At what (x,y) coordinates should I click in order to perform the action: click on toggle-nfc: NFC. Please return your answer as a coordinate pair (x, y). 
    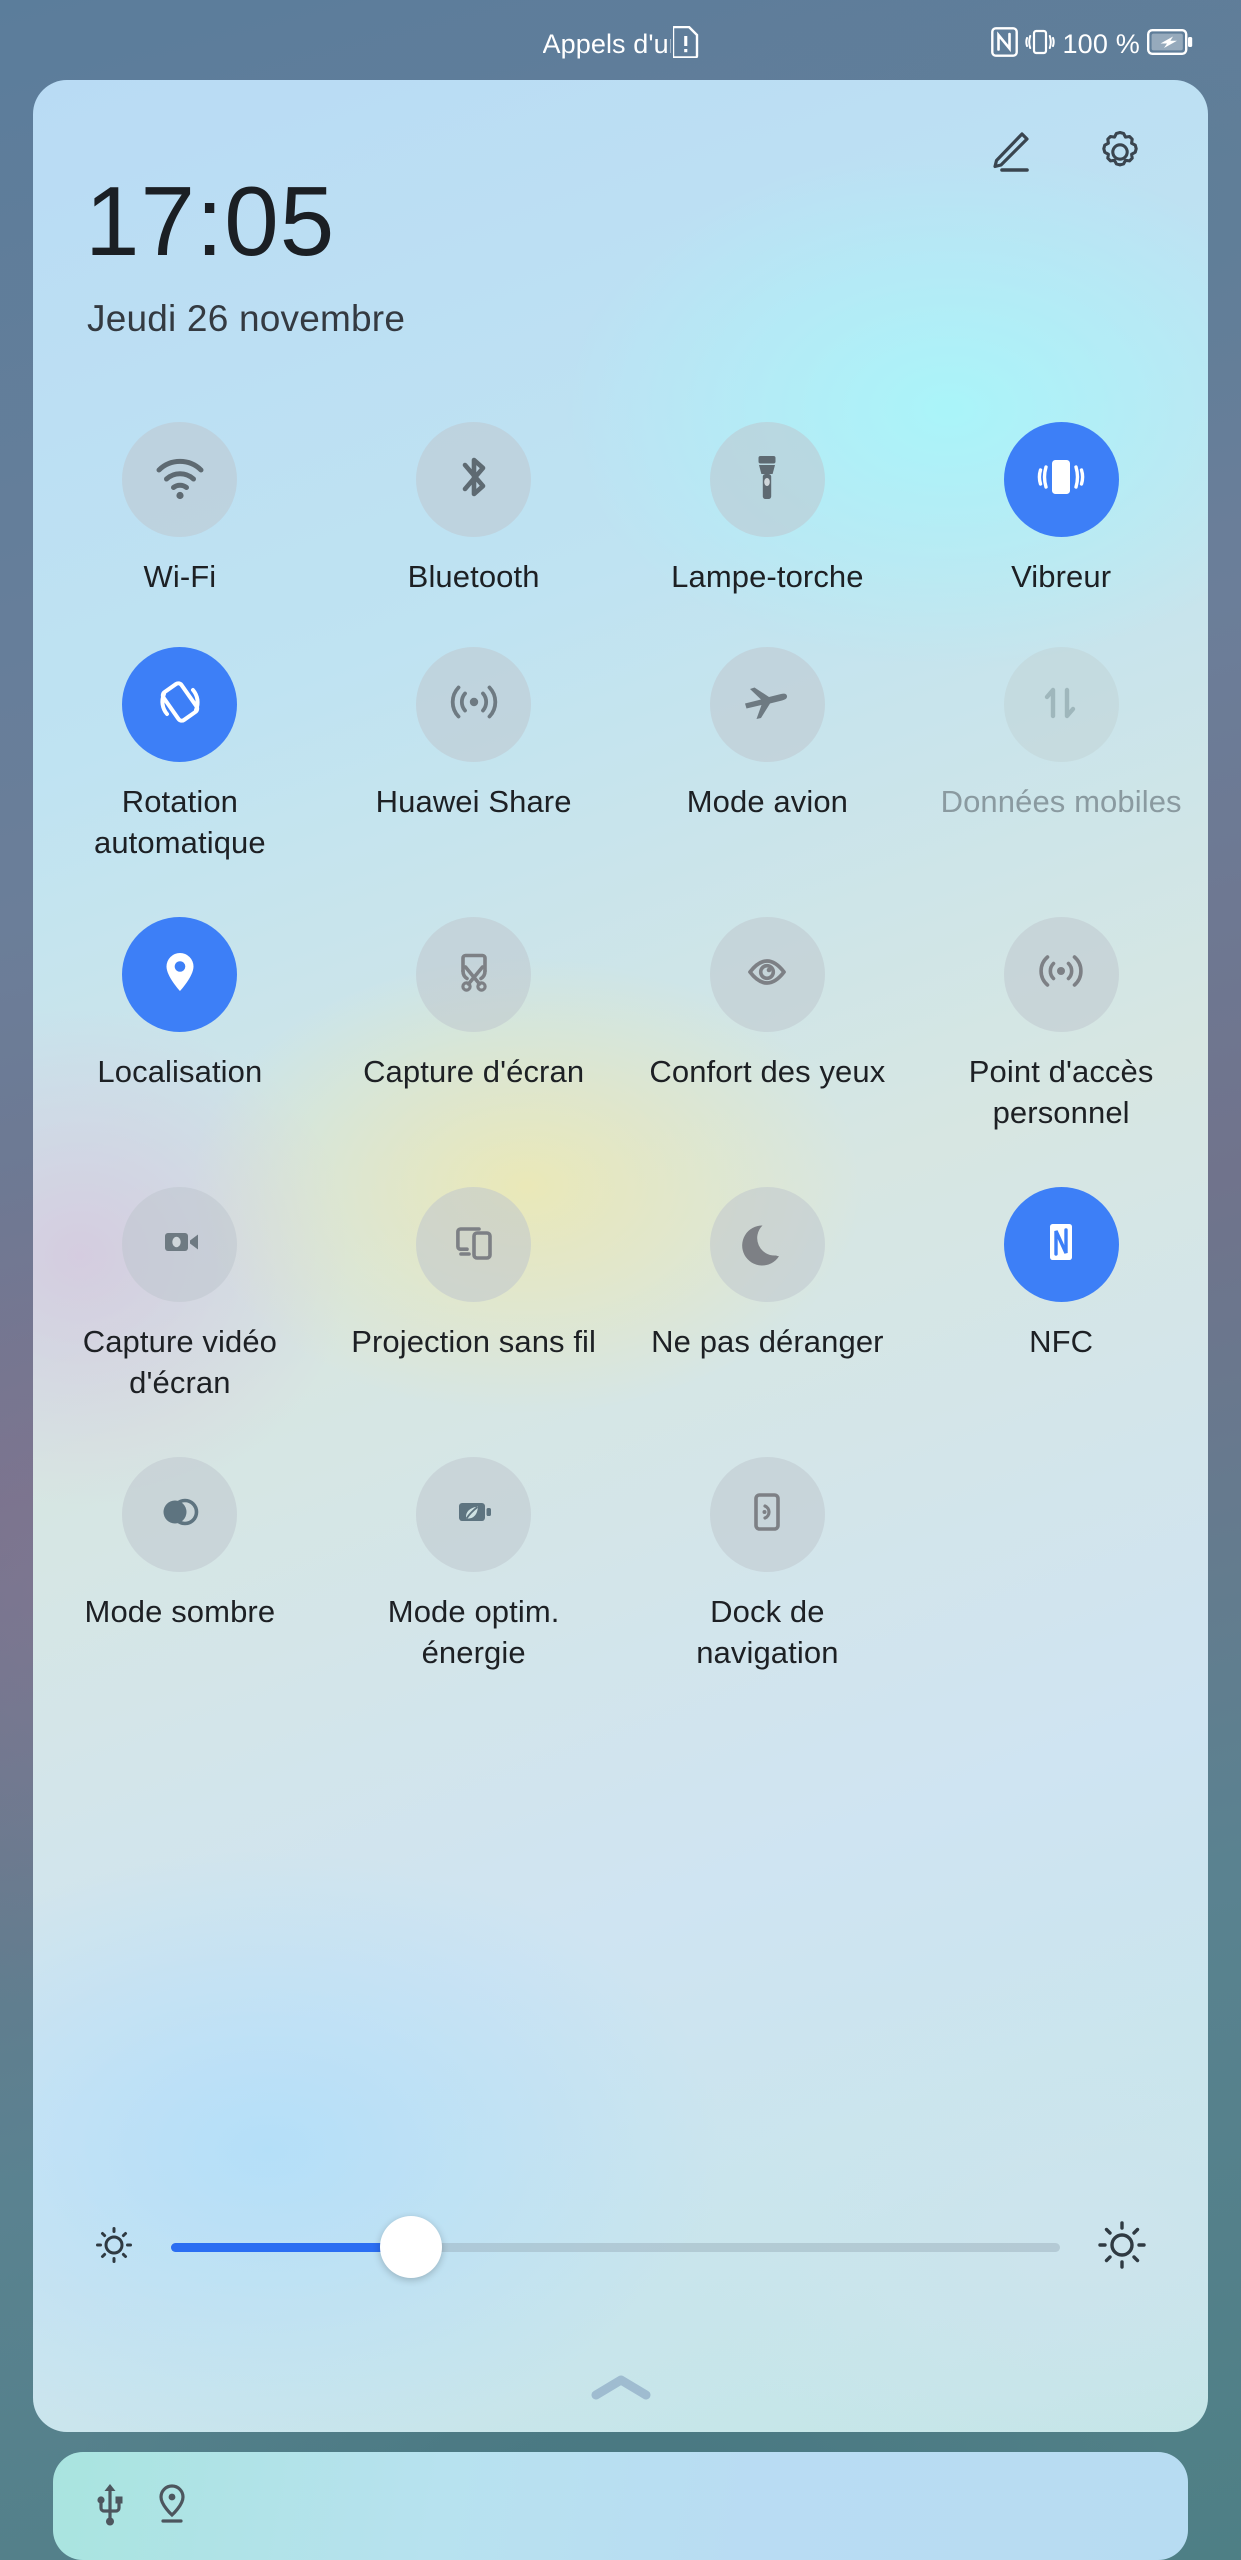
    Looking at the image, I should click on (1061, 1310).